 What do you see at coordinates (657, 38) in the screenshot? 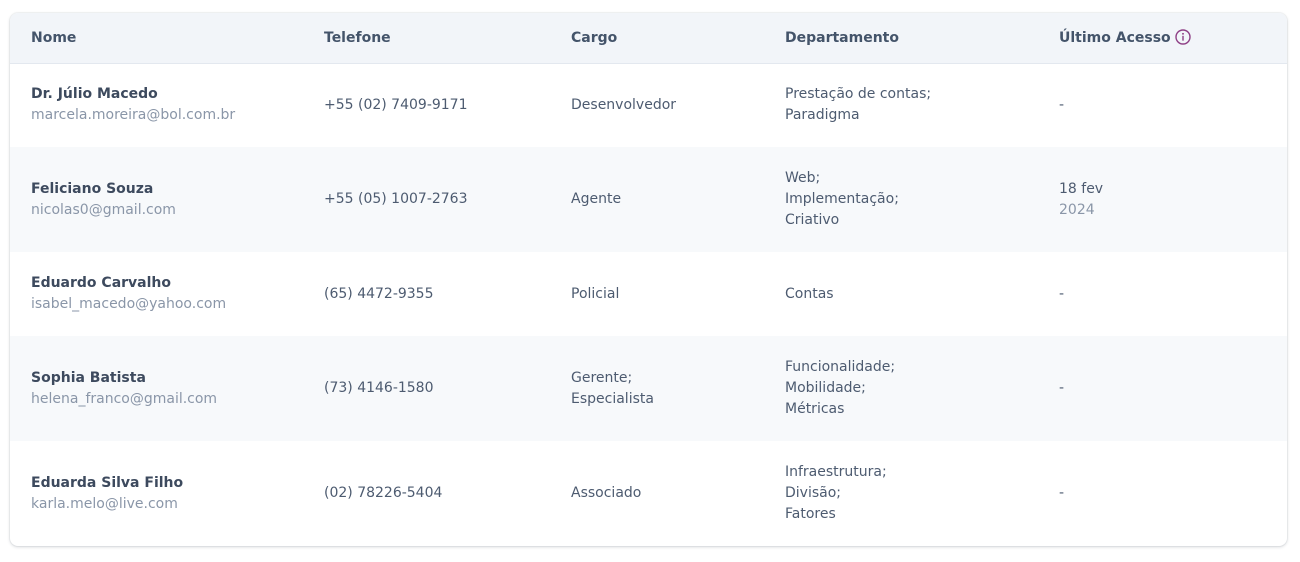
I see `column-header-cargo: Cargo` at bounding box center [657, 38].